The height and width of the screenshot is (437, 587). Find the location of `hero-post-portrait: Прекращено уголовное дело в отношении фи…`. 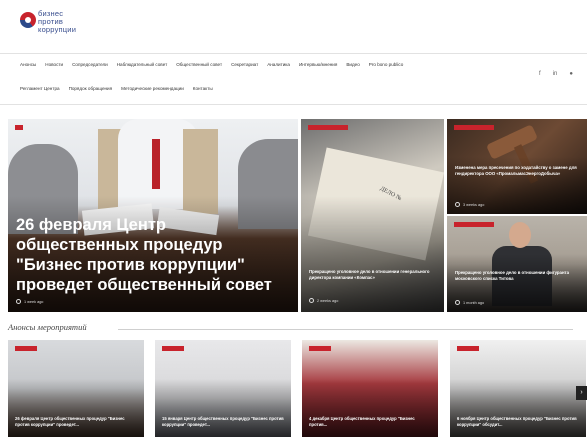

hero-post-portrait: Прекращено уголовное дело в отношении фи… is located at coordinates (517, 264).